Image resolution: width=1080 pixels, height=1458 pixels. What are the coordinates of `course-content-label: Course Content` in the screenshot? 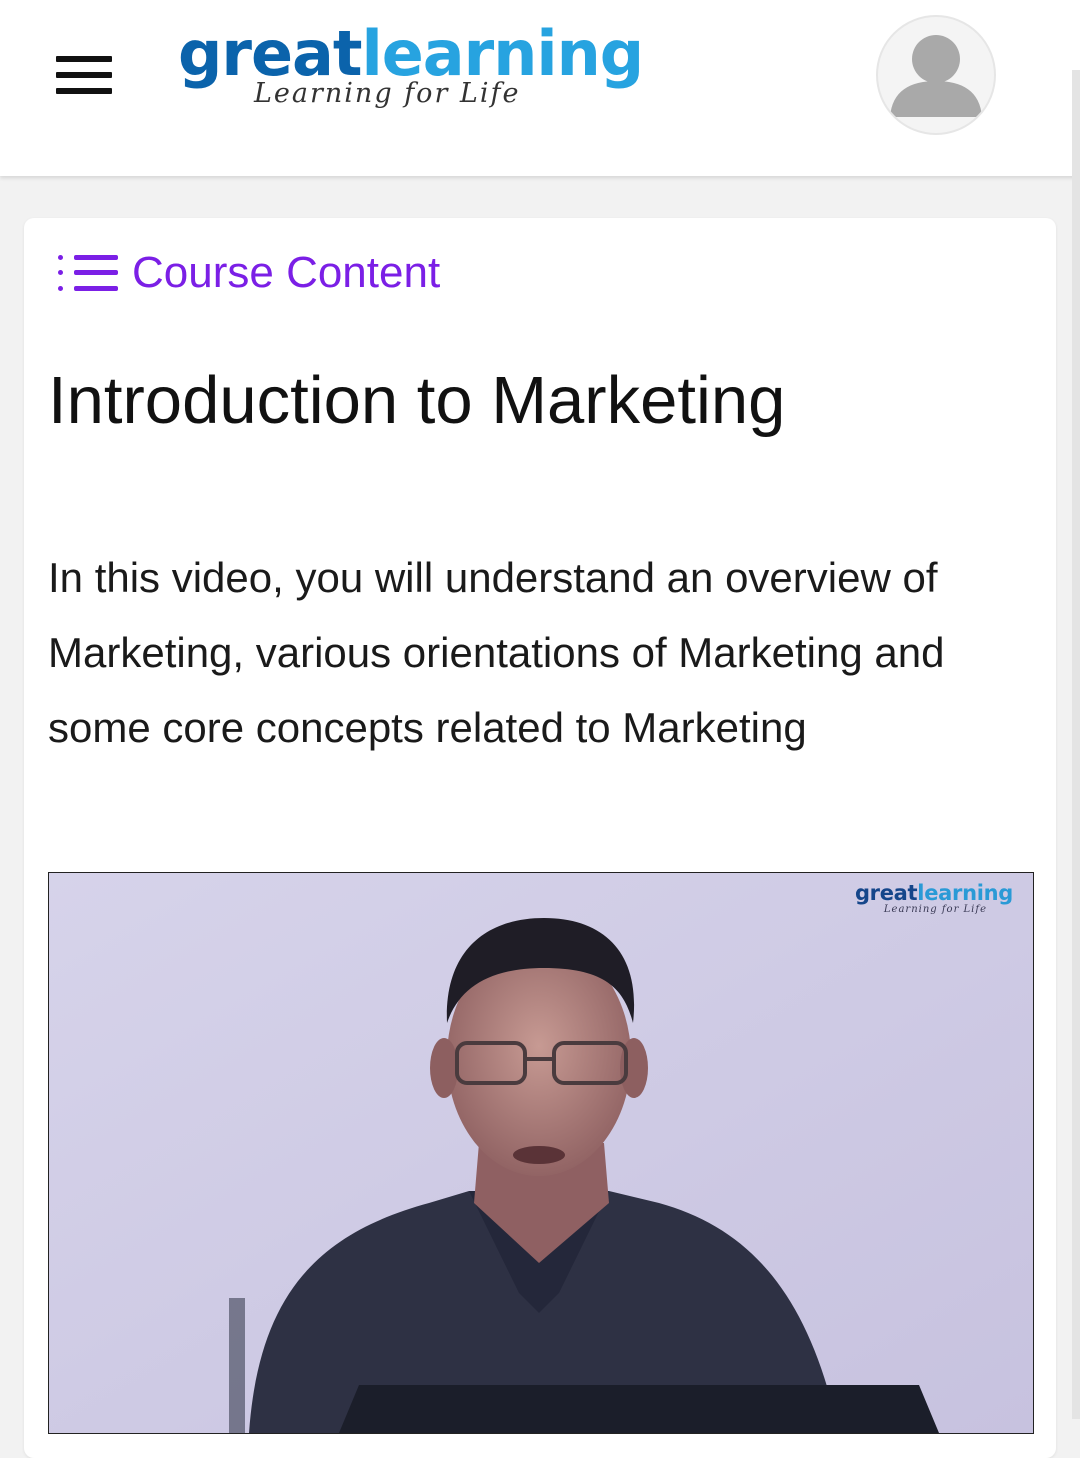 It's located at (286, 272).